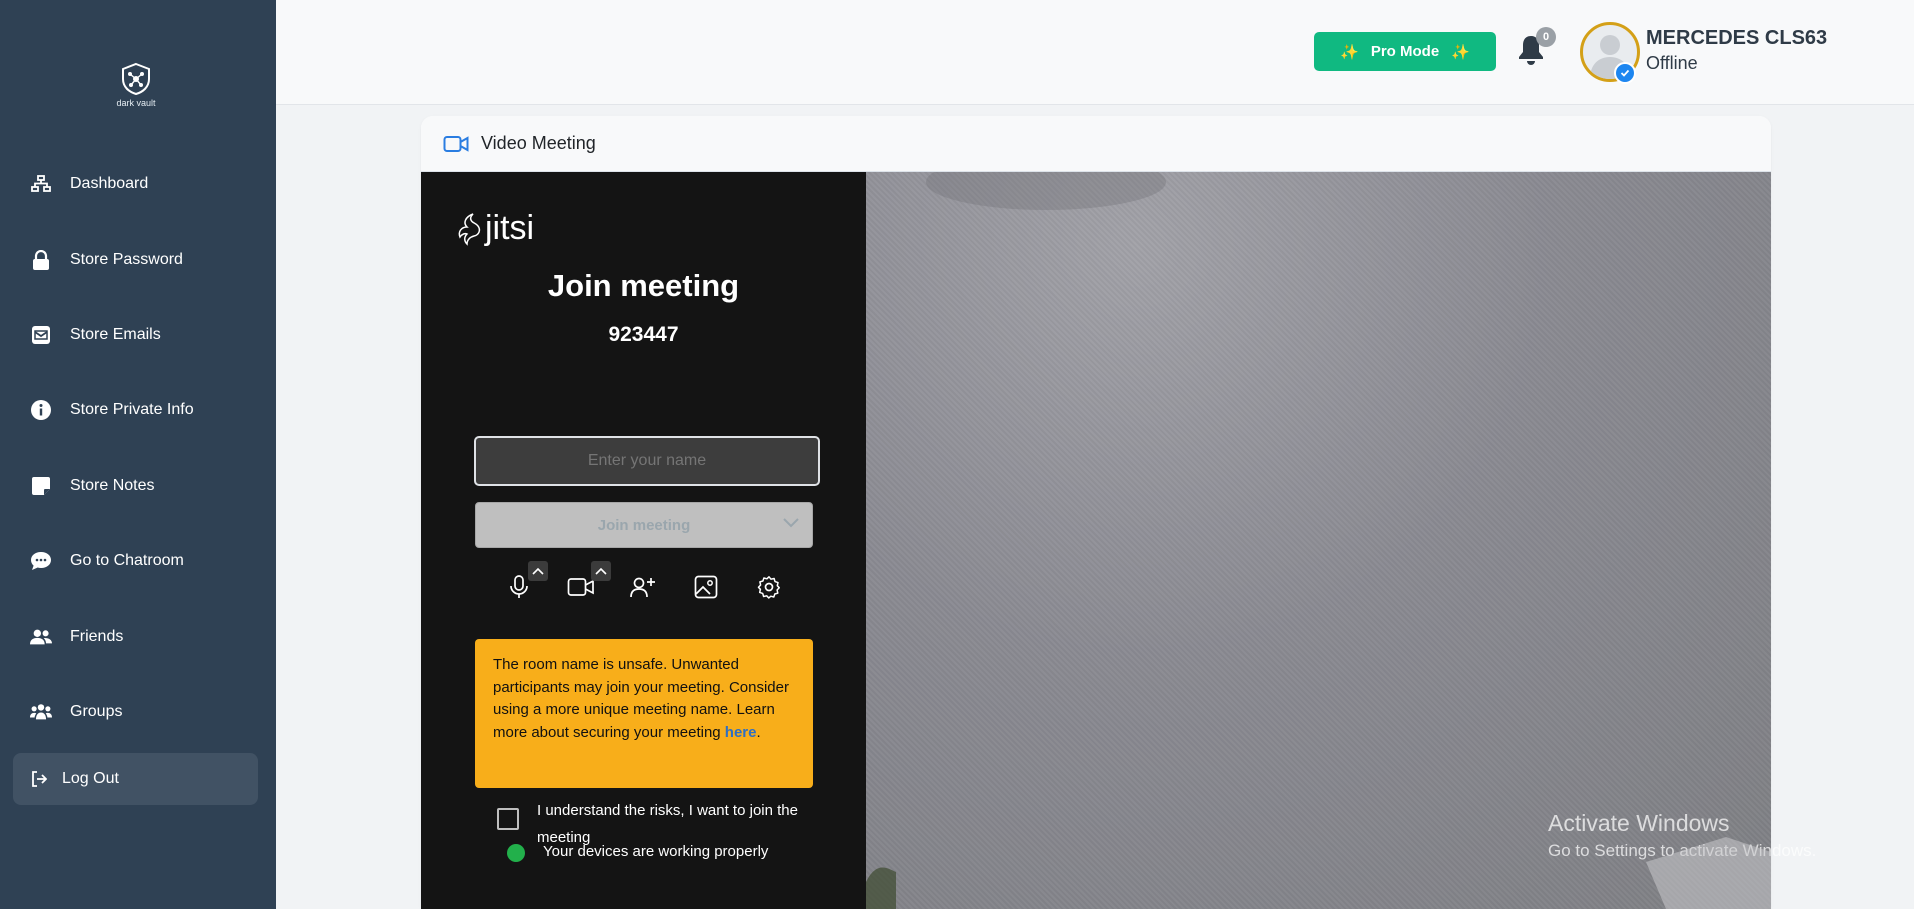 The width and height of the screenshot is (1914, 909). I want to click on sidebar-item-label: Store Password, so click(126, 259).